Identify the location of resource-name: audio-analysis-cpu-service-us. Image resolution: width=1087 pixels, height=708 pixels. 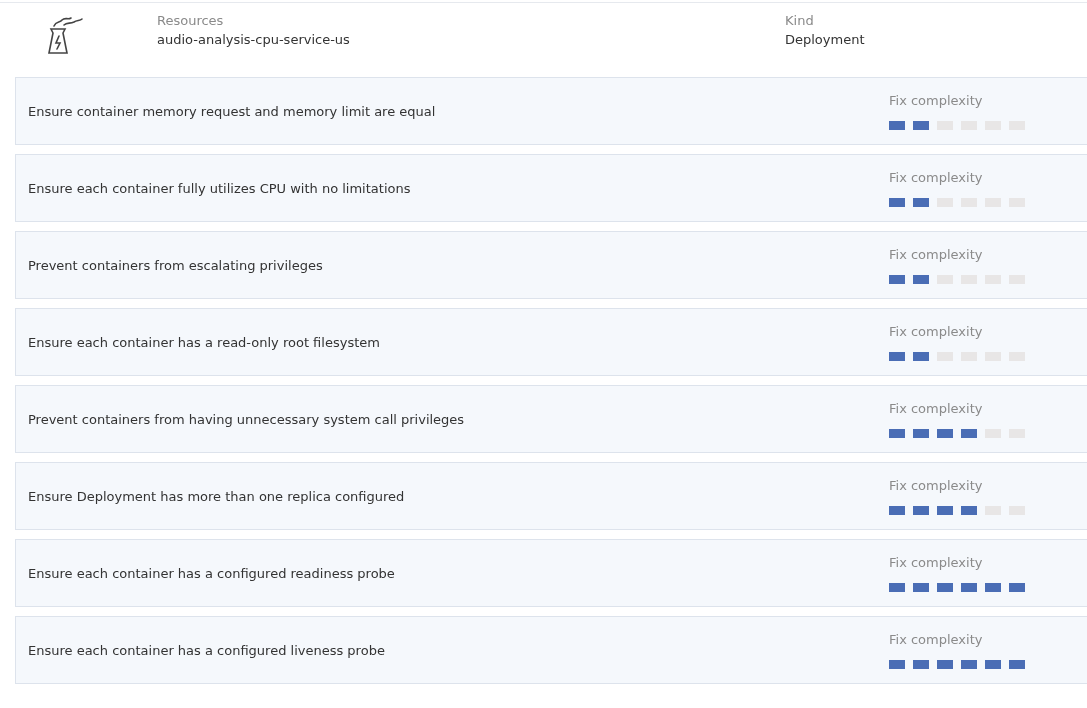
(253, 39).